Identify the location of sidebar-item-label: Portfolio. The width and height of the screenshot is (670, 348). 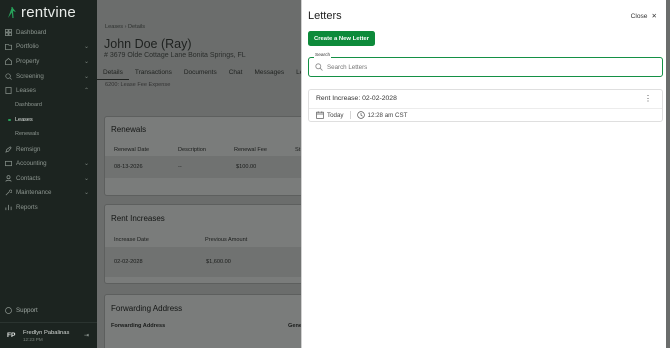
(27, 47).